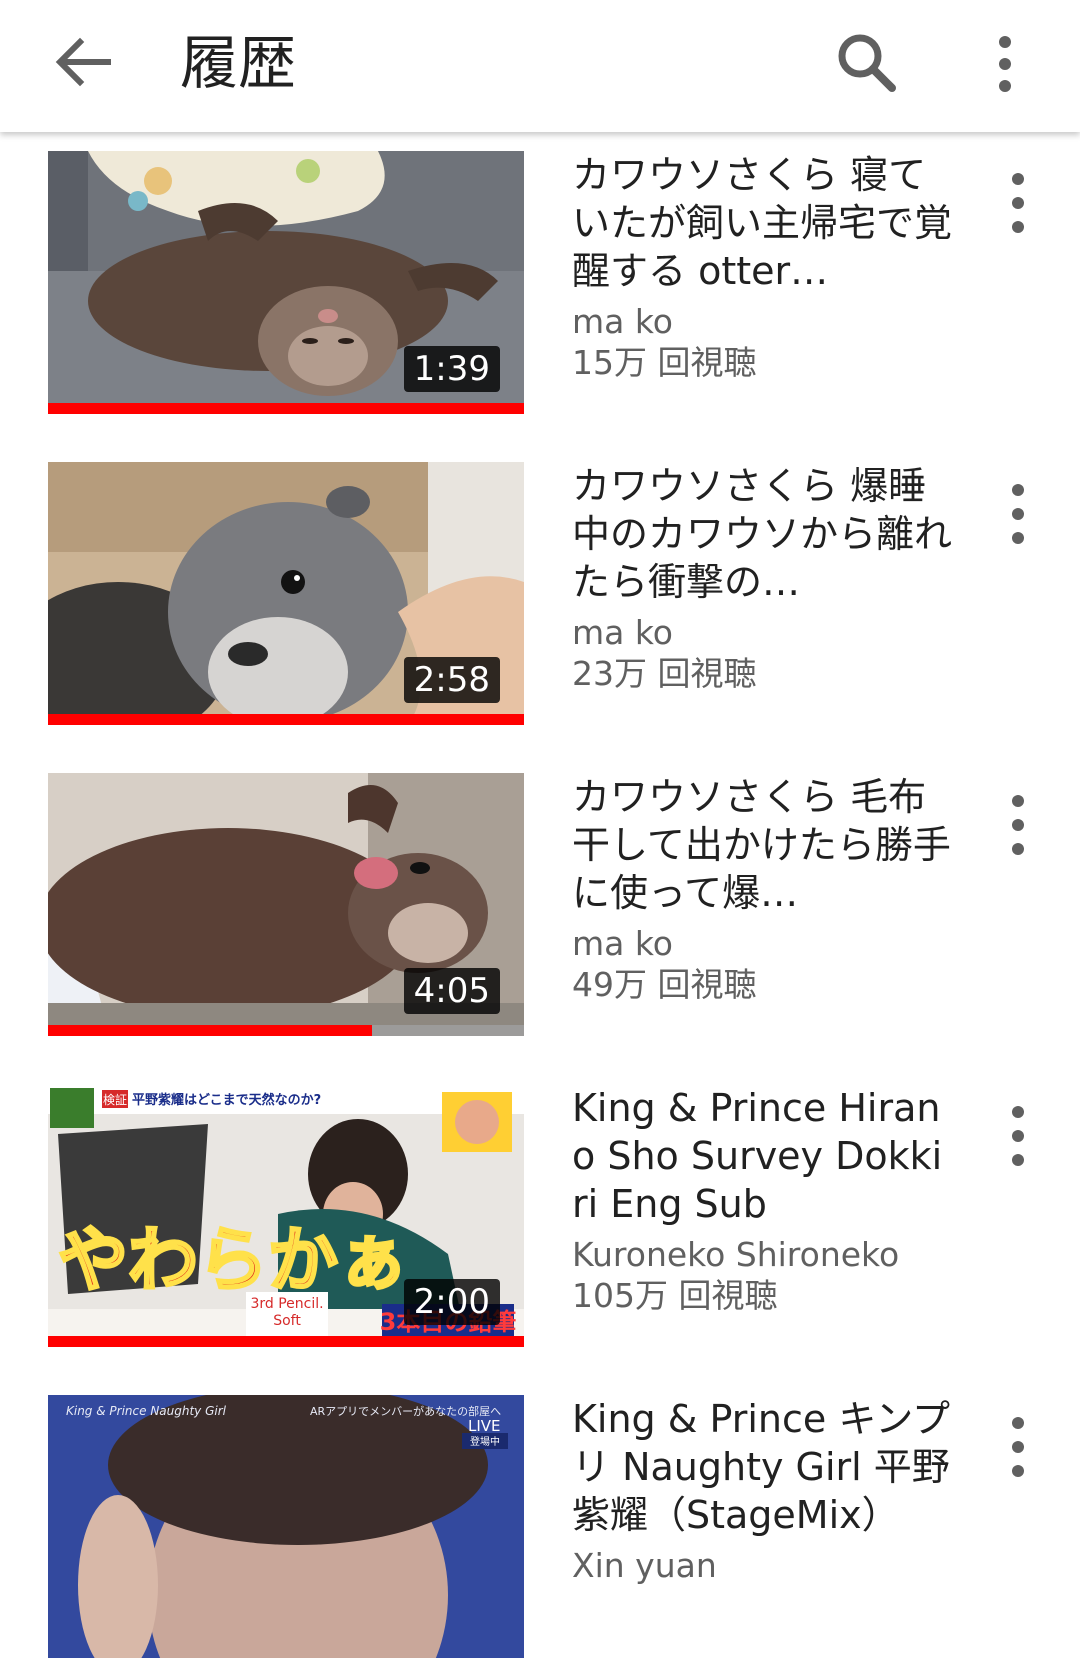 The image size is (1080, 1675). I want to click on thumb-corner: King & Prince Naughty Girl, so click(146, 1411).